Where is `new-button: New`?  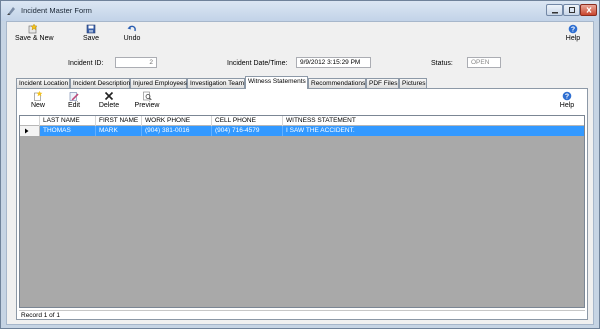
new-button: New is located at coordinates (38, 101).